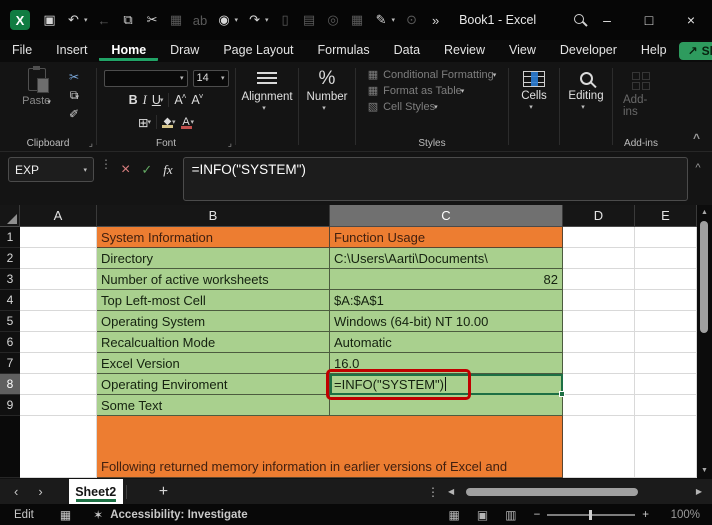 This screenshot has height=525, width=712. Describe the element at coordinates (40, 491) in the screenshot. I see `next-sheet-icon: ›` at that location.